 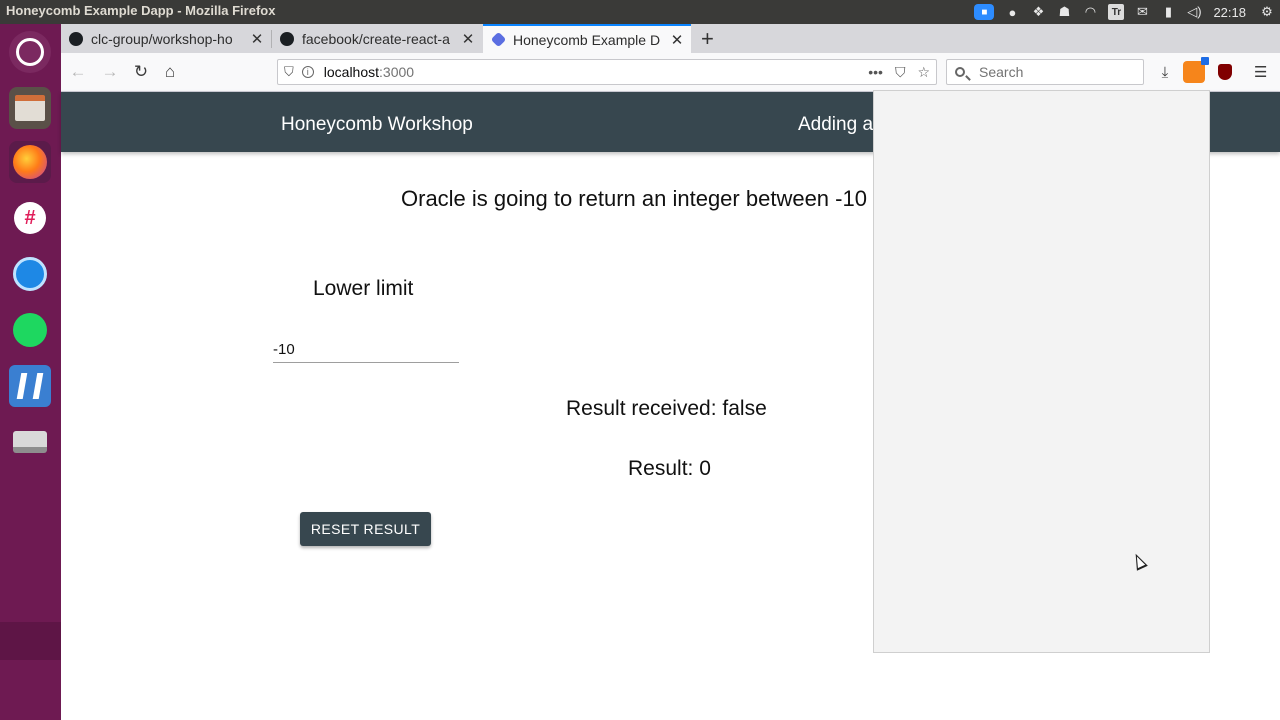 I want to click on tab-create-react-app: facebook/create-react-a ✕, so click(x=377, y=38).